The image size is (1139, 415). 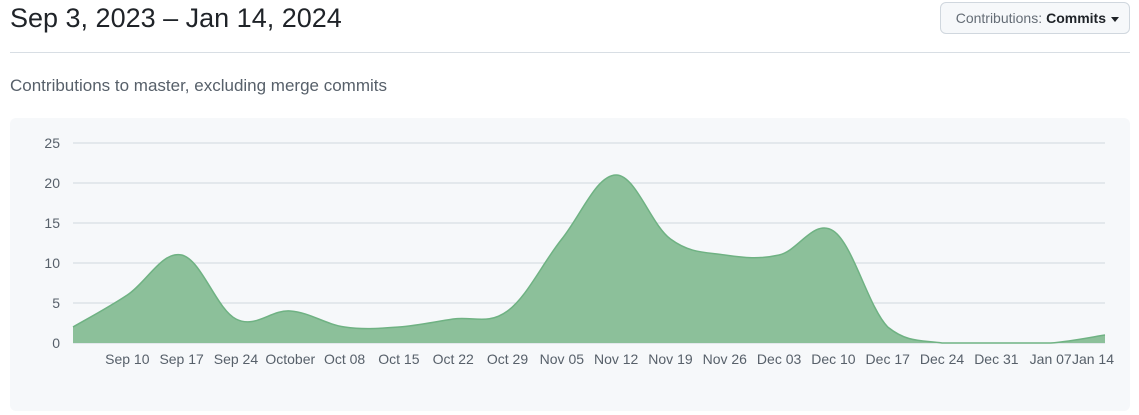 What do you see at coordinates (56, 303) in the screenshot?
I see `y-tick-label: 5` at bounding box center [56, 303].